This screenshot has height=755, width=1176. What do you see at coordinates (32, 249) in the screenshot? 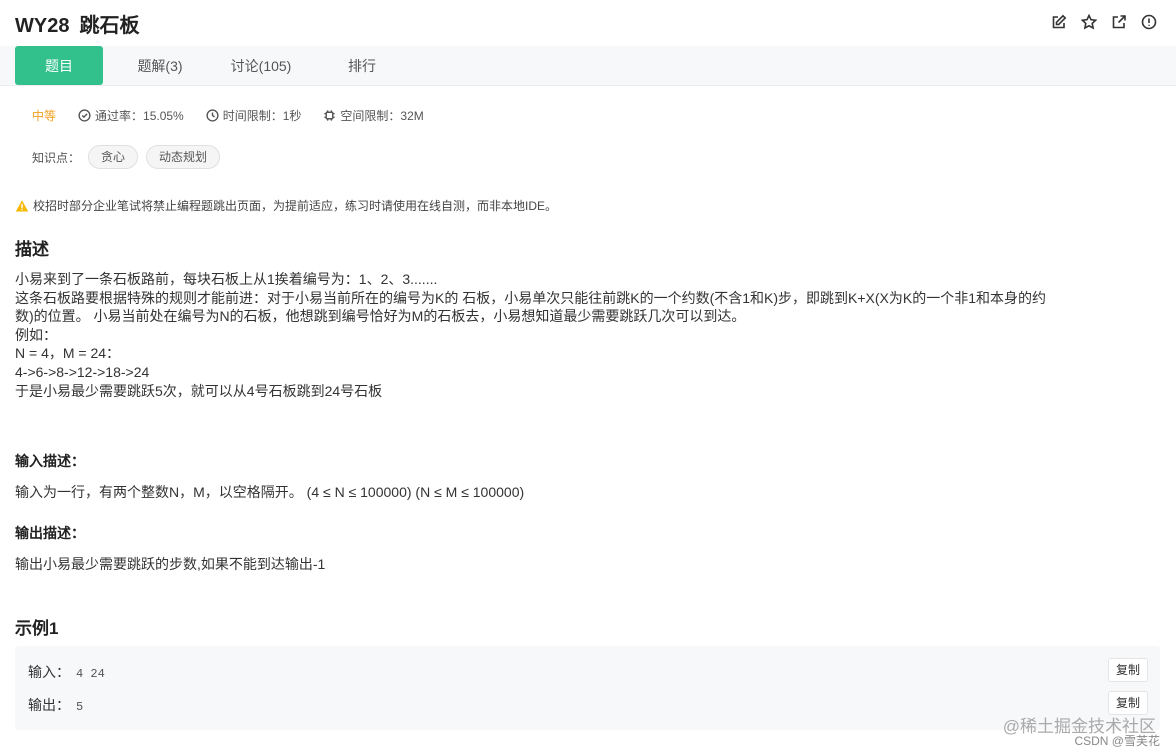
I see `description-heading: 描述` at bounding box center [32, 249].